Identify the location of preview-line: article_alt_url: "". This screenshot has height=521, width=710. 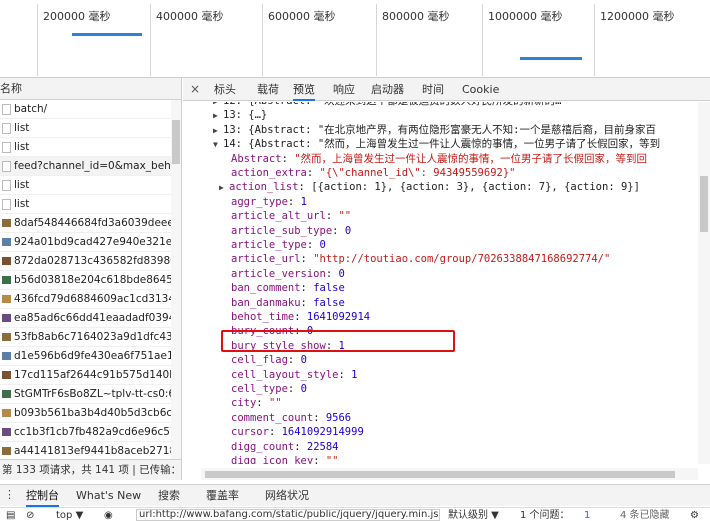
(291, 216).